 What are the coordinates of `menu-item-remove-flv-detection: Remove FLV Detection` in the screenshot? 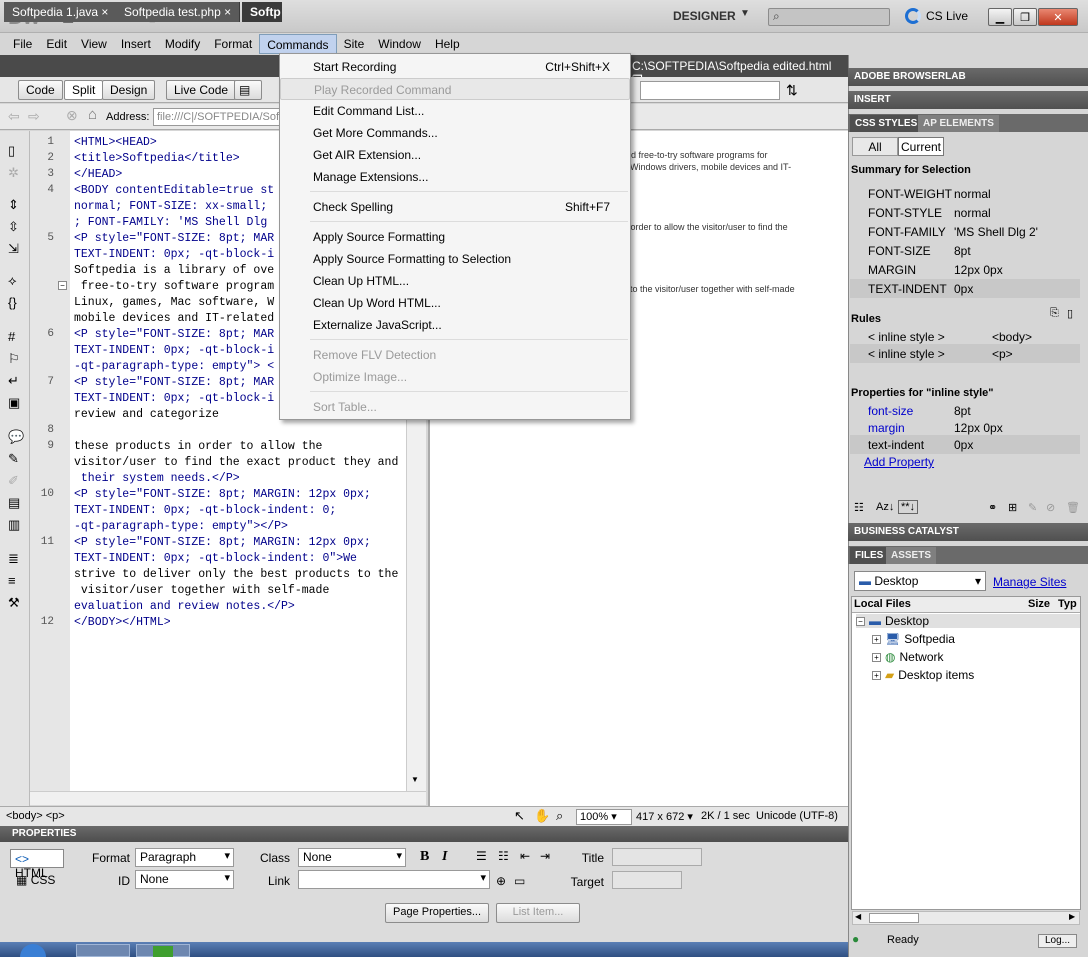 It's located at (455, 355).